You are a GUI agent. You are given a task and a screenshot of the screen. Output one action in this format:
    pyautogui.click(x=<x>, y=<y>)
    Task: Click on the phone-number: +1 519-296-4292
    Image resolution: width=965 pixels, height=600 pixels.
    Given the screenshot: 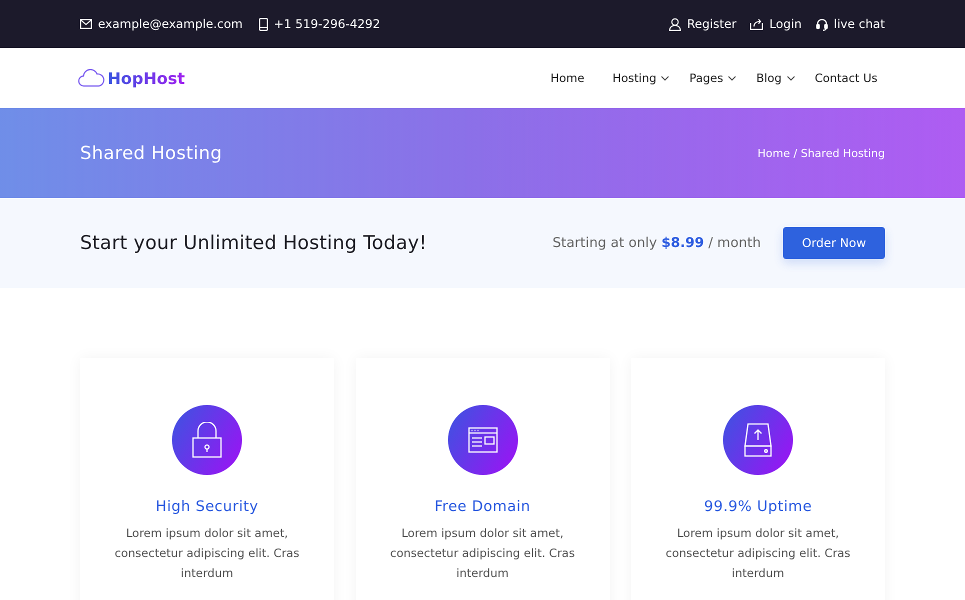 What is the action you would take?
    pyautogui.click(x=327, y=24)
    